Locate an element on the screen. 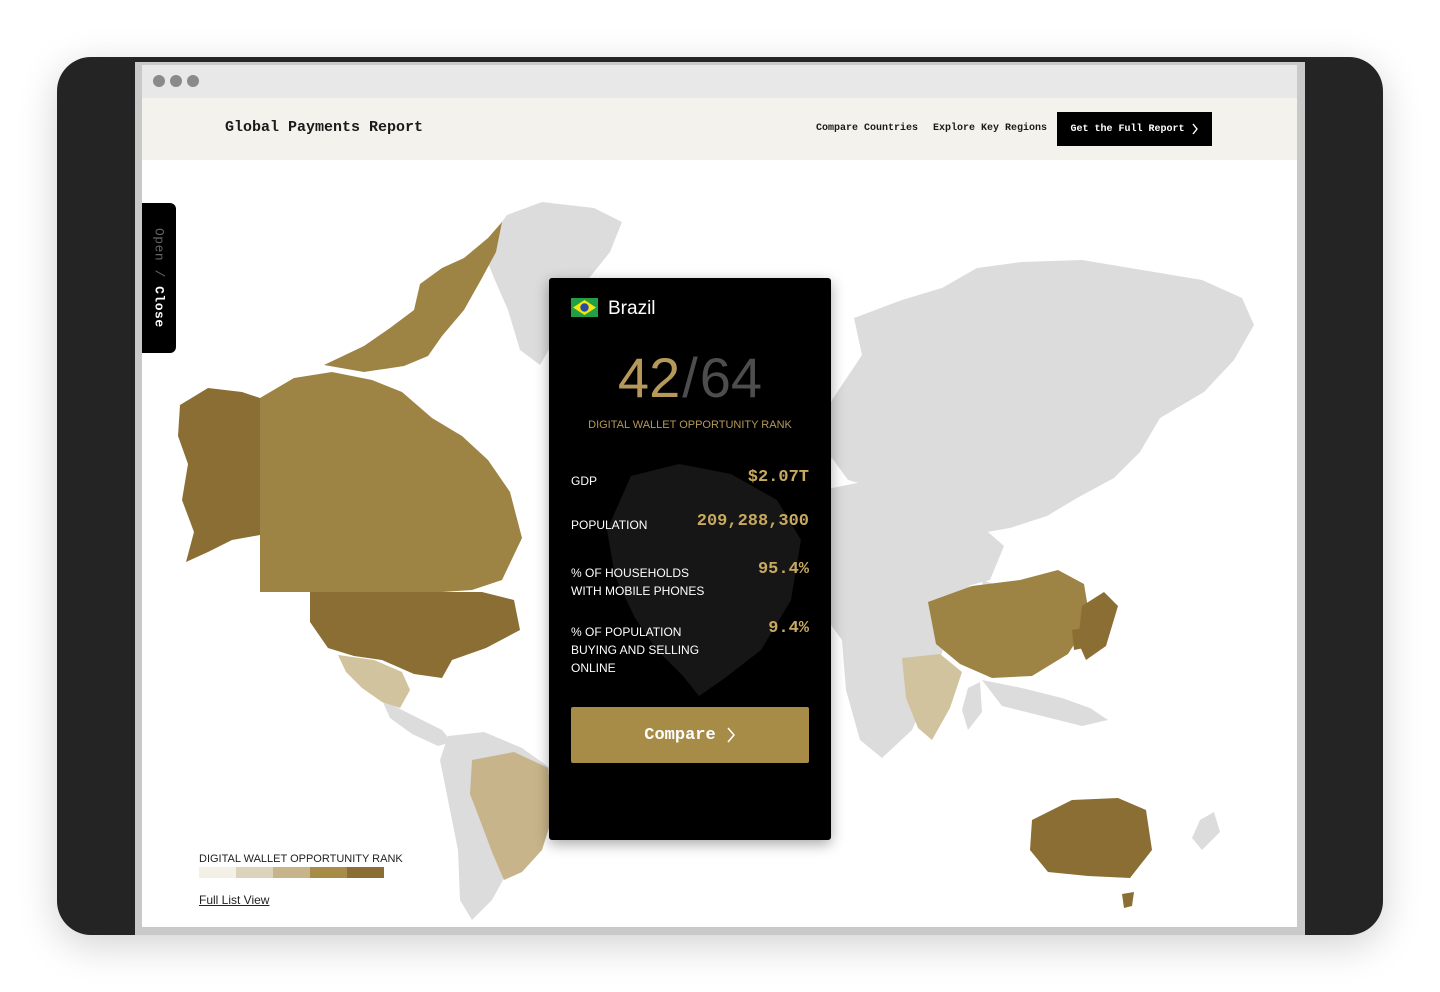  rank-display: 42/64 is located at coordinates (690, 378).